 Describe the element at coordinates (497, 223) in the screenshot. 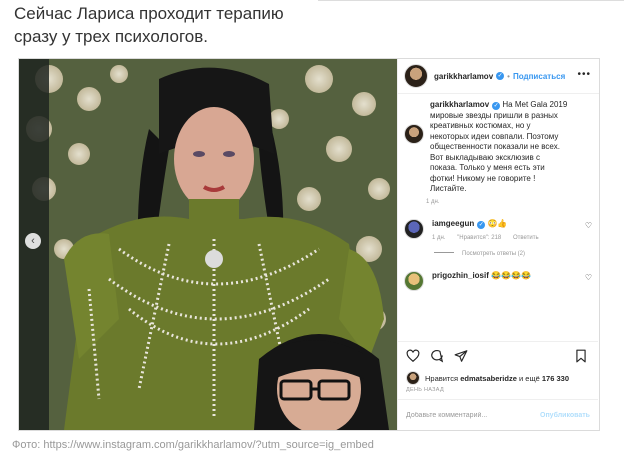

I see `comment-text: 😳👍` at that location.